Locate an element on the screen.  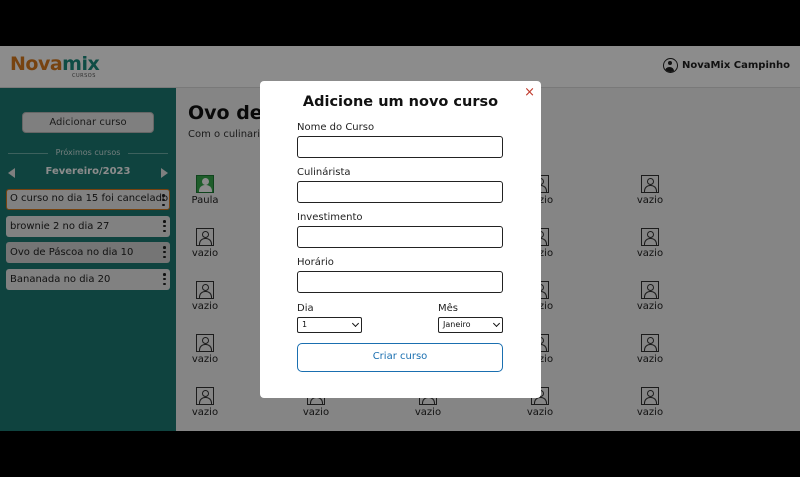
investment-label: Investimento is located at coordinates (330, 217).